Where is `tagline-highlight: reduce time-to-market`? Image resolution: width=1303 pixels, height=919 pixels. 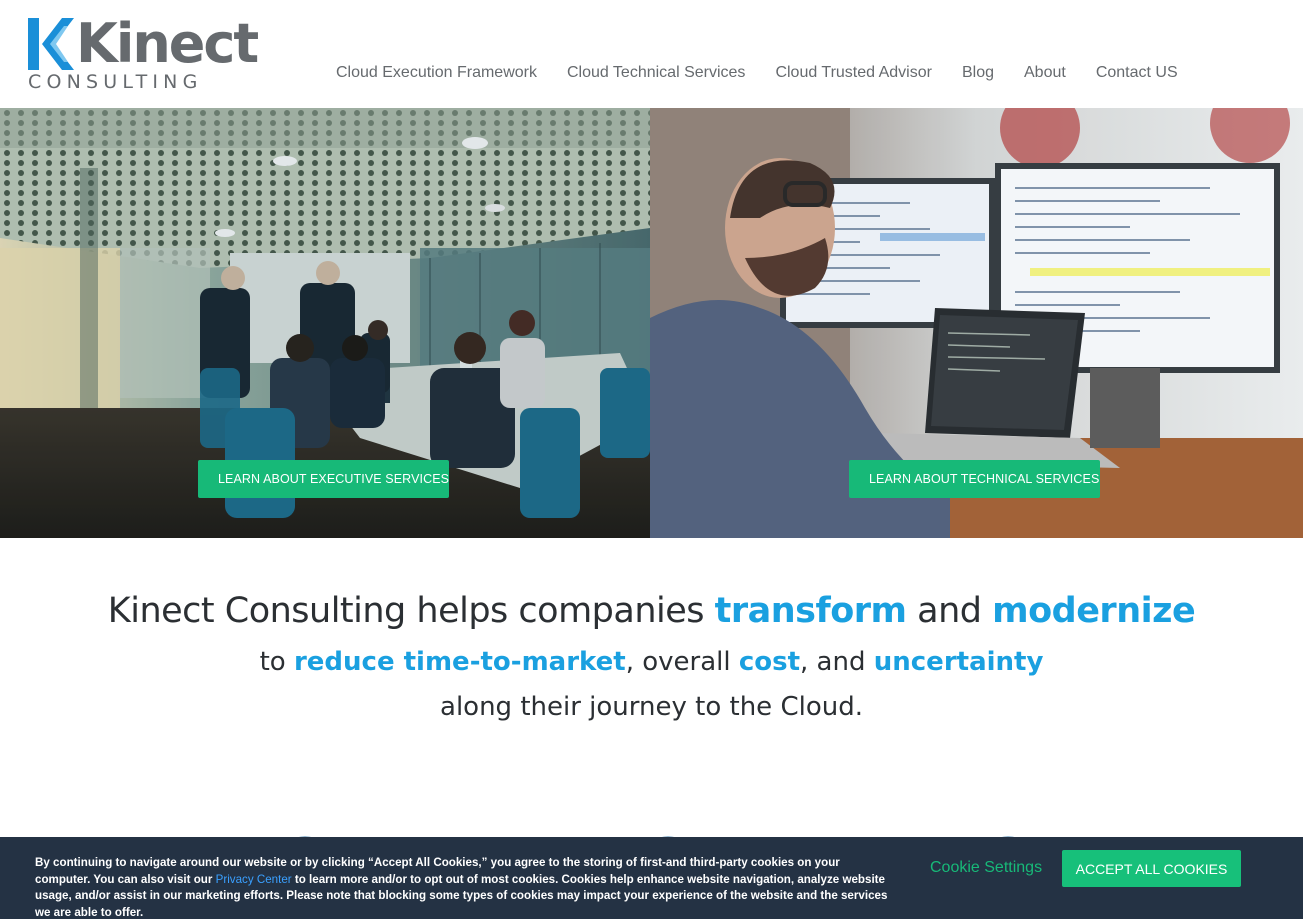 tagline-highlight: reduce time-to-market is located at coordinates (459, 662).